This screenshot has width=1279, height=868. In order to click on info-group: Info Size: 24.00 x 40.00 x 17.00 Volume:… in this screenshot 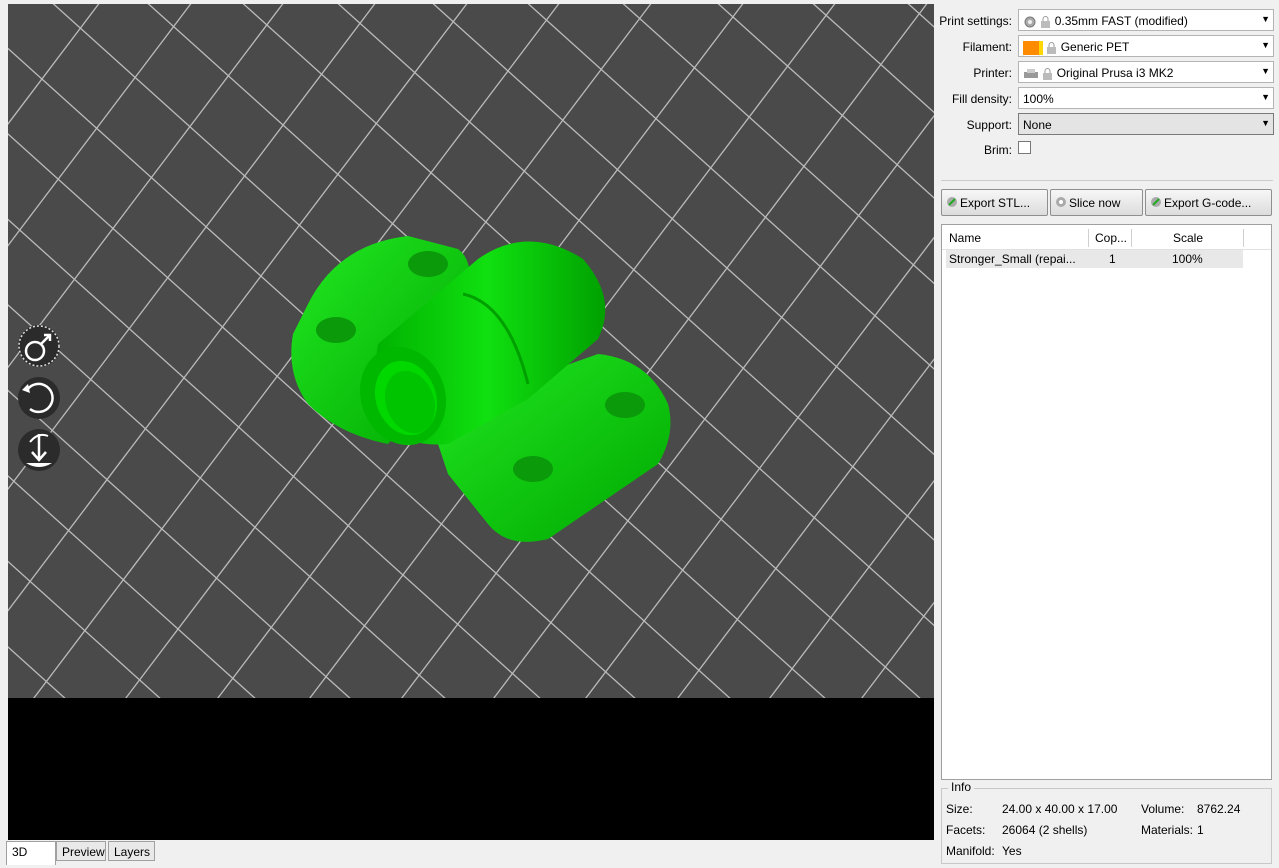, I will do `click(1106, 822)`.